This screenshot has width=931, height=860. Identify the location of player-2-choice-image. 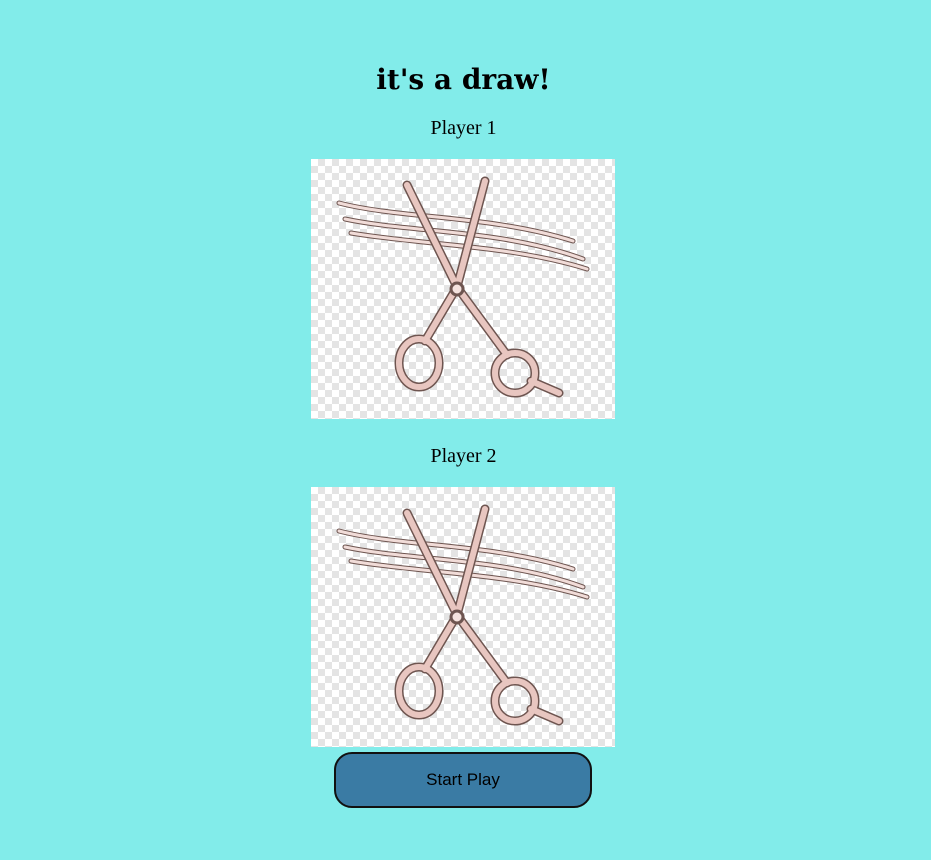
(463, 617).